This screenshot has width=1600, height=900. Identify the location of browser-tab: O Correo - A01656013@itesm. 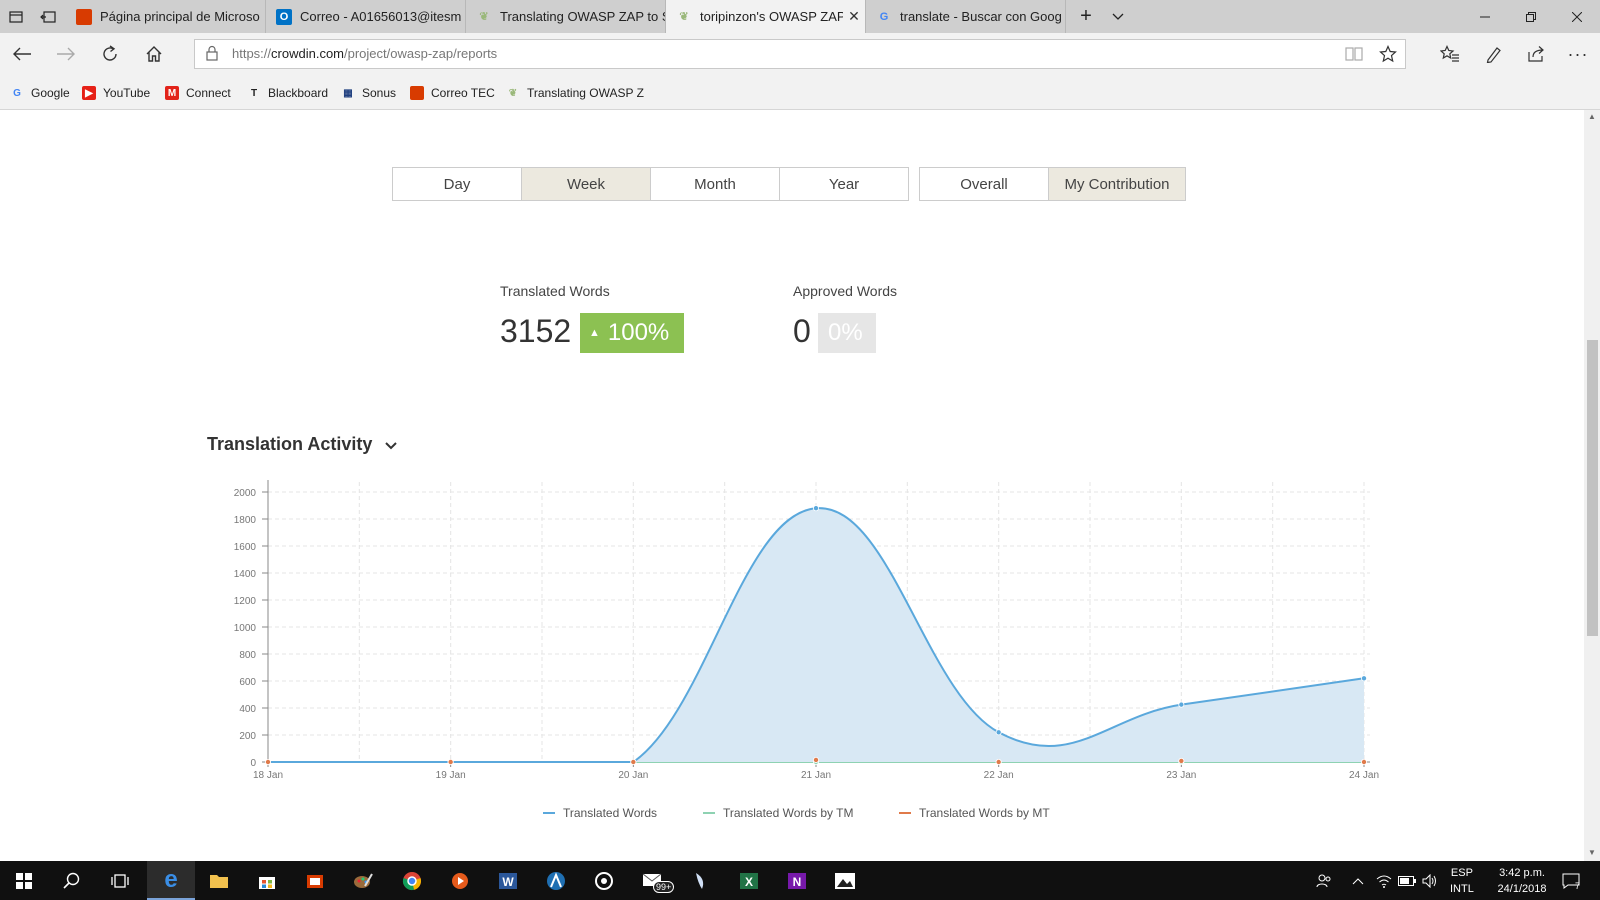
(366, 16).